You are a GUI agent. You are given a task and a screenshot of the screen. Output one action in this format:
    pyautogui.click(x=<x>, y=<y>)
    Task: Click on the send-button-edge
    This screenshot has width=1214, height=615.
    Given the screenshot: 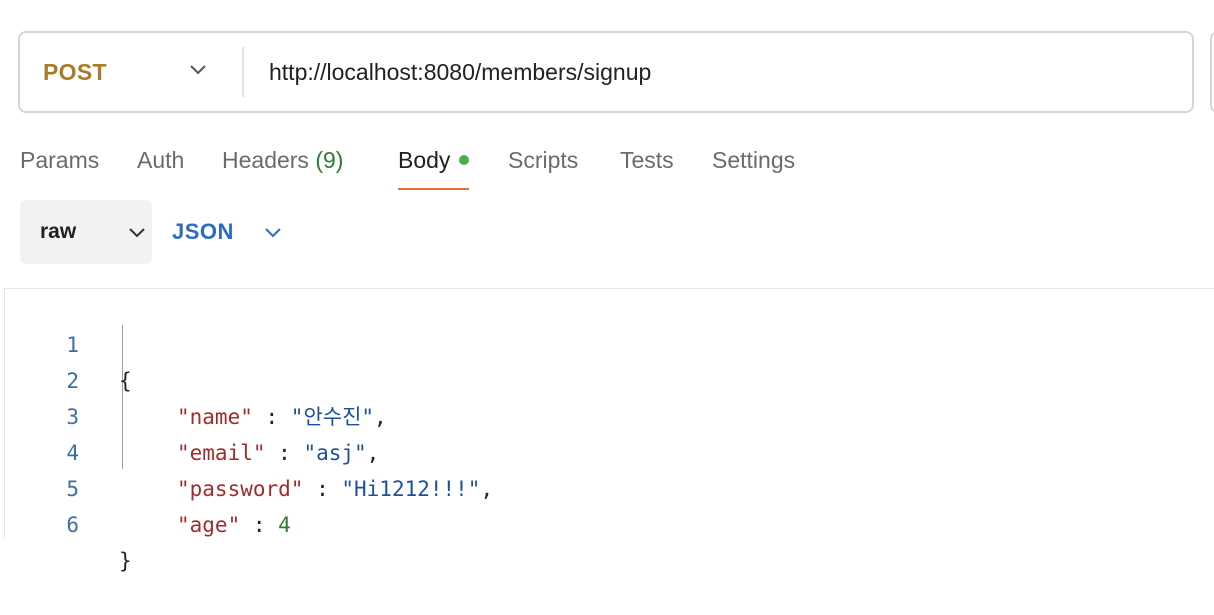 What is the action you would take?
    pyautogui.click(x=1212, y=72)
    